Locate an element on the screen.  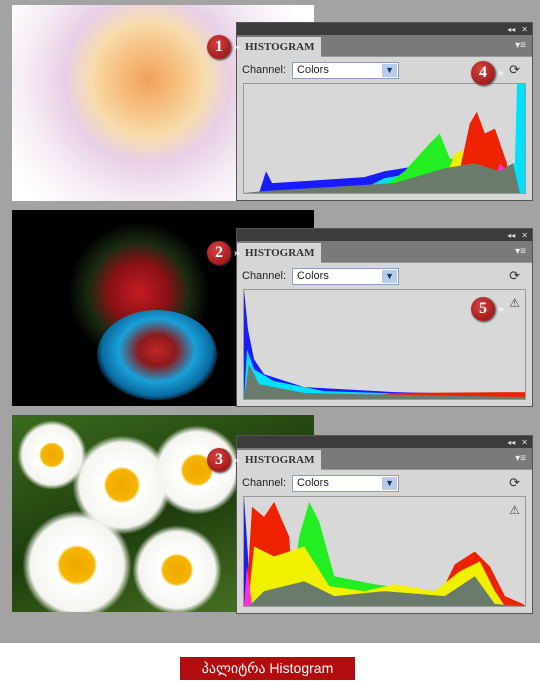
callout-badge-3: 3 is located at coordinates (223, 459).